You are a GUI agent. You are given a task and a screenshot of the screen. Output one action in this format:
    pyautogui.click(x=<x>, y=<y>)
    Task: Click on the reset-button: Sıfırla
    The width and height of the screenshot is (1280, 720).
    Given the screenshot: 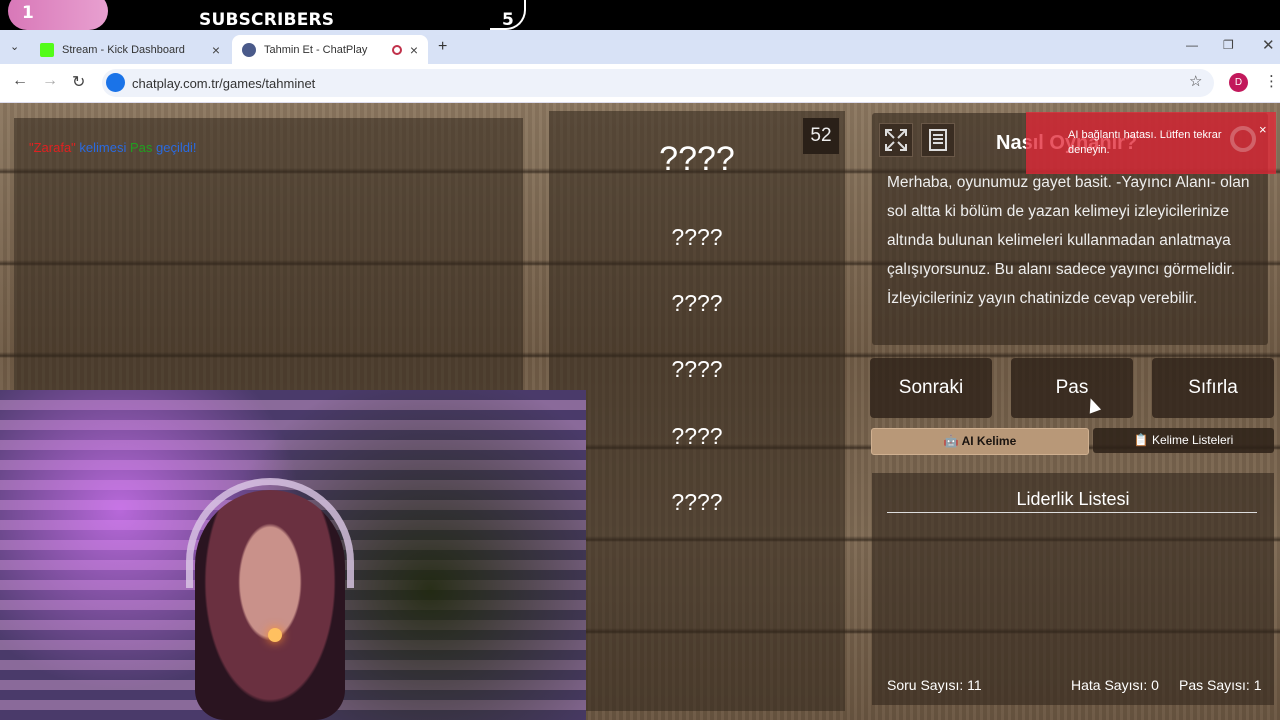 What is the action you would take?
    pyautogui.click(x=1213, y=388)
    